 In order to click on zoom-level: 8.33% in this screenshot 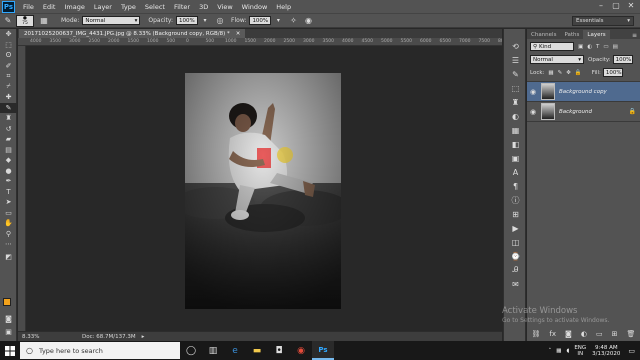, I will do `click(37, 337)`.